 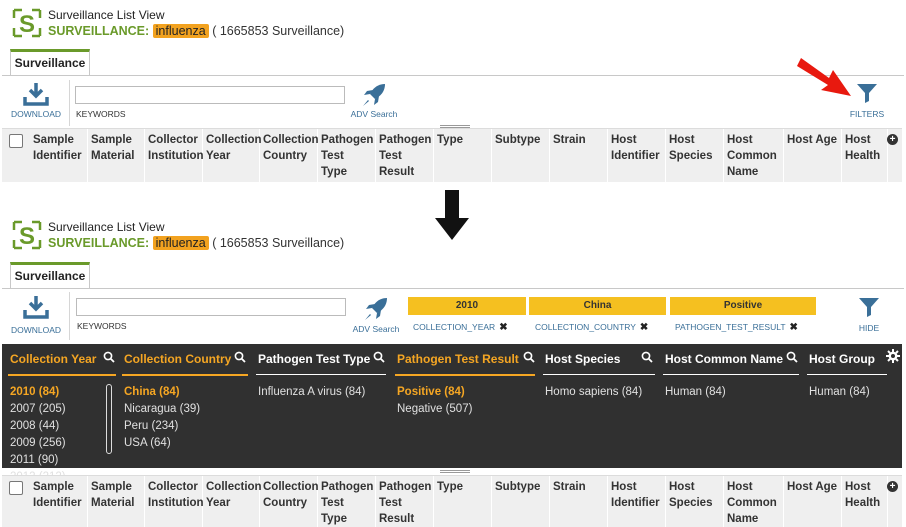 I want to click on filter-option: China (84), so click(x=152, y=392).